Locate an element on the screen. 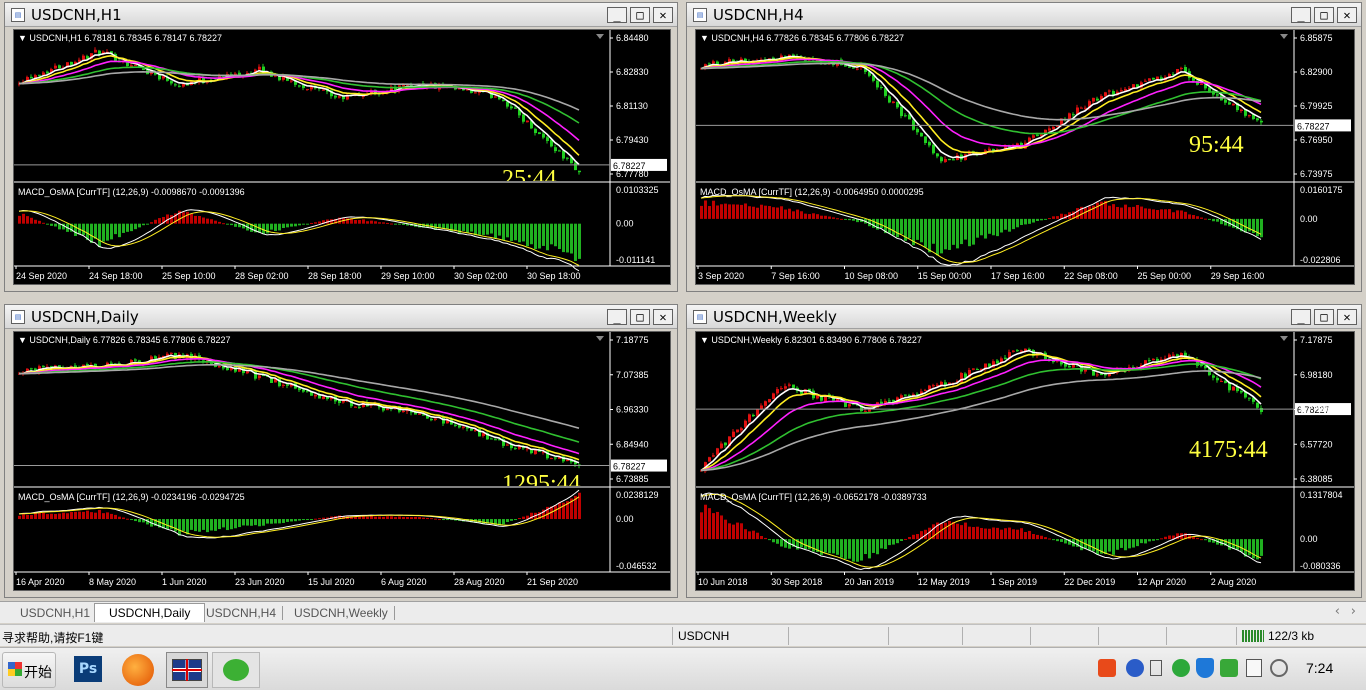 Image resolution: width=1366 pixels, height=690 pixels. time-tick-label: 30 Sep 2018 is located at coordinates (796, 582).